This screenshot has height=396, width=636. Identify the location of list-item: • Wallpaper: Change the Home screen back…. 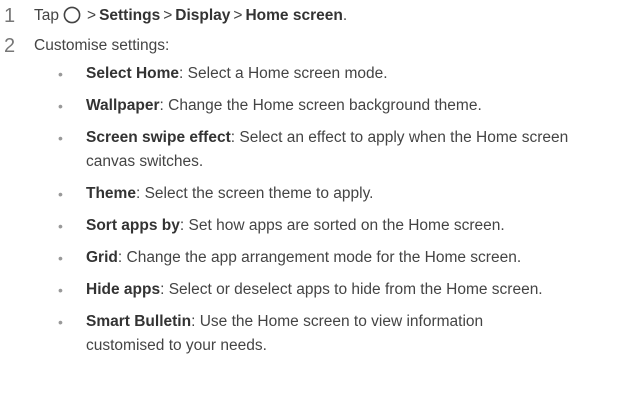
(342, 106).